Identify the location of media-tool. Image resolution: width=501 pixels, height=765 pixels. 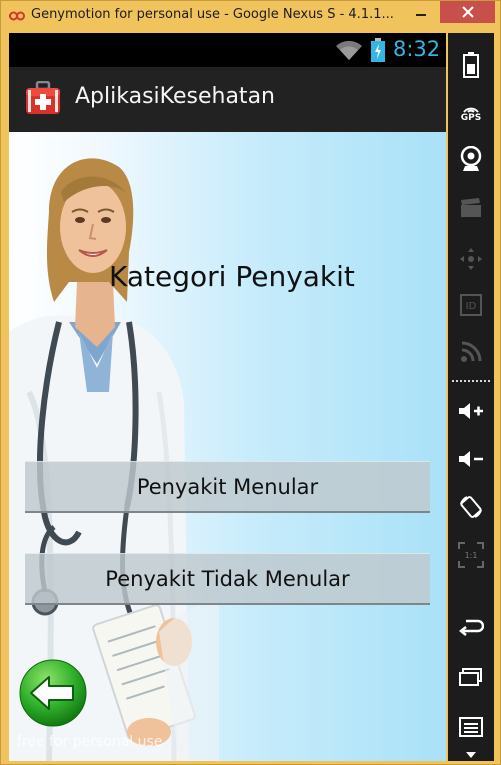
(471, 208).